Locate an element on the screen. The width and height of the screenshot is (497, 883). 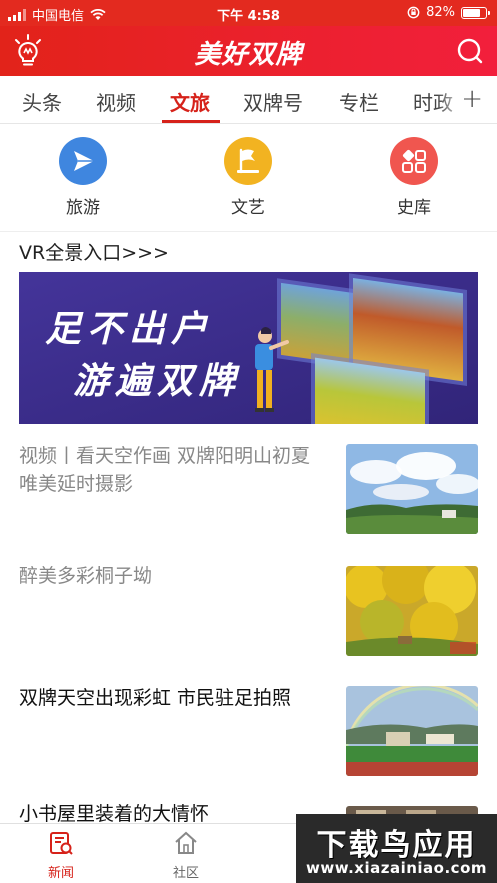
grid-tiles-icon is located at coordinates (414, 161).